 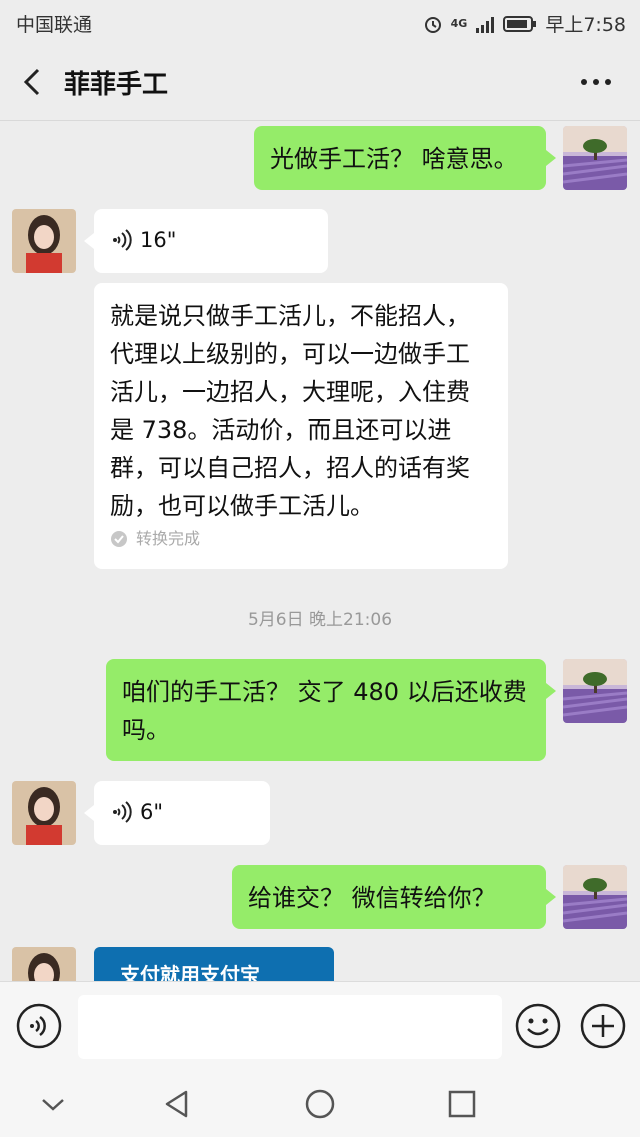 I want to click on clock-label: 早上7:58, so click(x=585, y=25).